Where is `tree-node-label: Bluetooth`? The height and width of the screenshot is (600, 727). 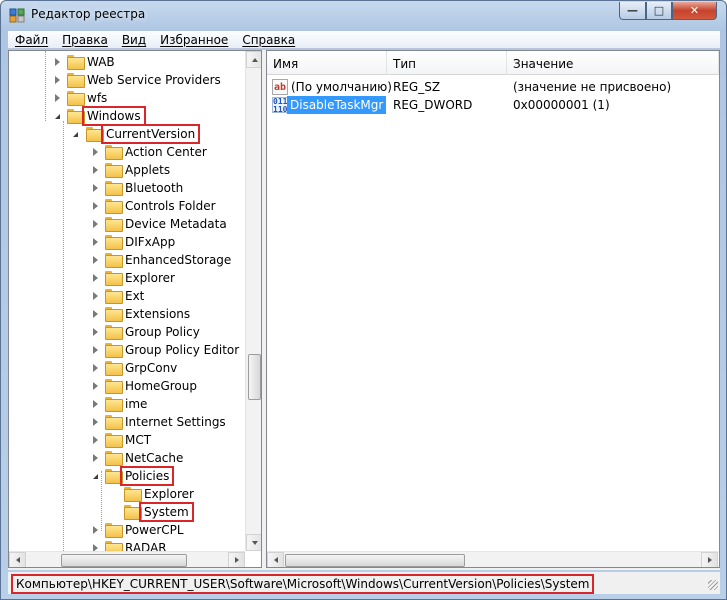
tree-node-label: Bluetooth is located at coordinates (154, 188).